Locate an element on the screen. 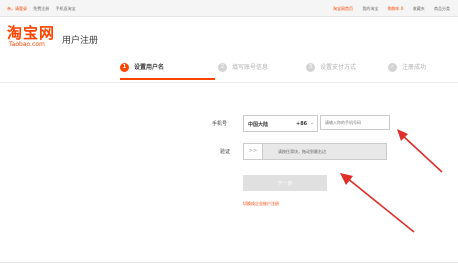 Image resolution: width=458 pixels, height=267 pixels. favorites-link: 收藏夹 is located at coordinates (419, 8).